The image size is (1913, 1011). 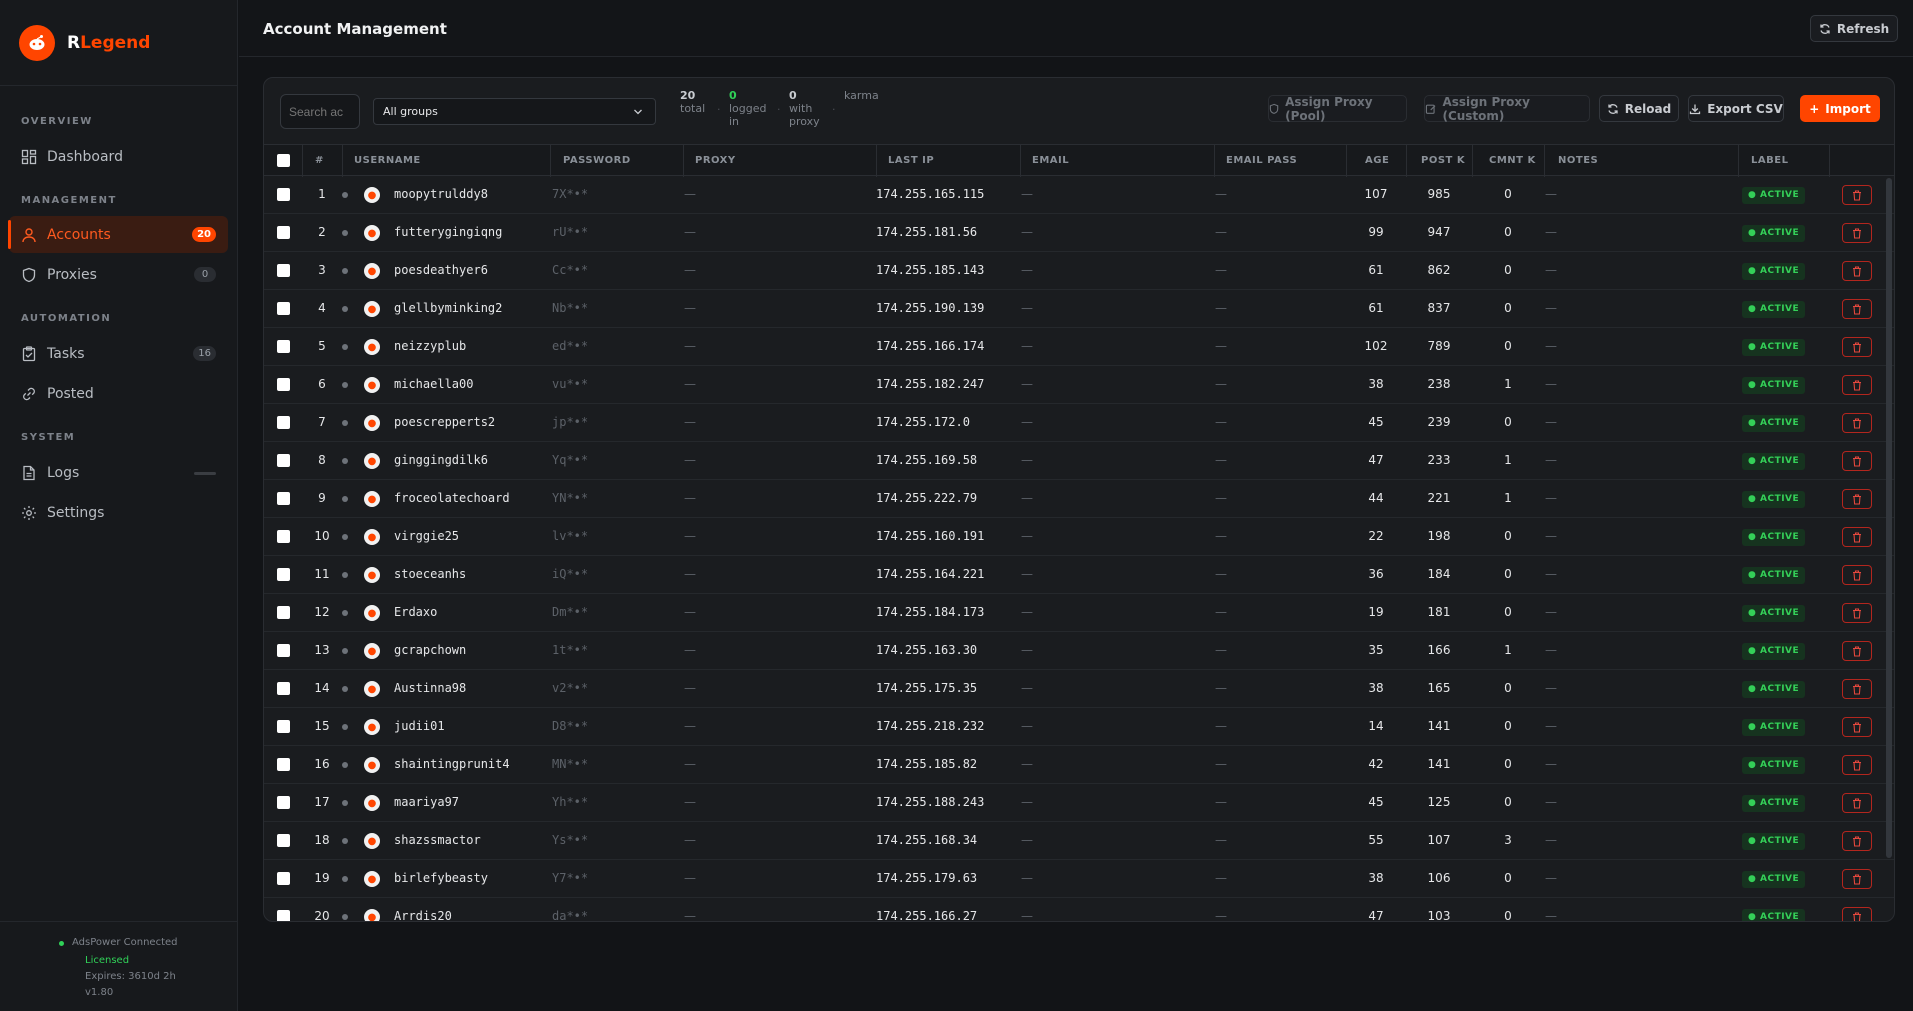 I want to click on username: maariya97, so click(x=426, y=802).